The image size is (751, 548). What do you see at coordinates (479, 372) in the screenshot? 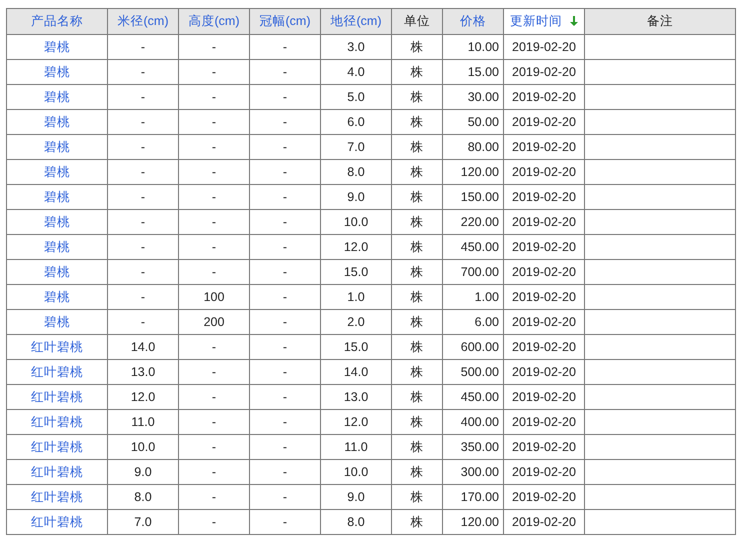
I see `table-cell: 500.00` at bounding box center [479, 372].